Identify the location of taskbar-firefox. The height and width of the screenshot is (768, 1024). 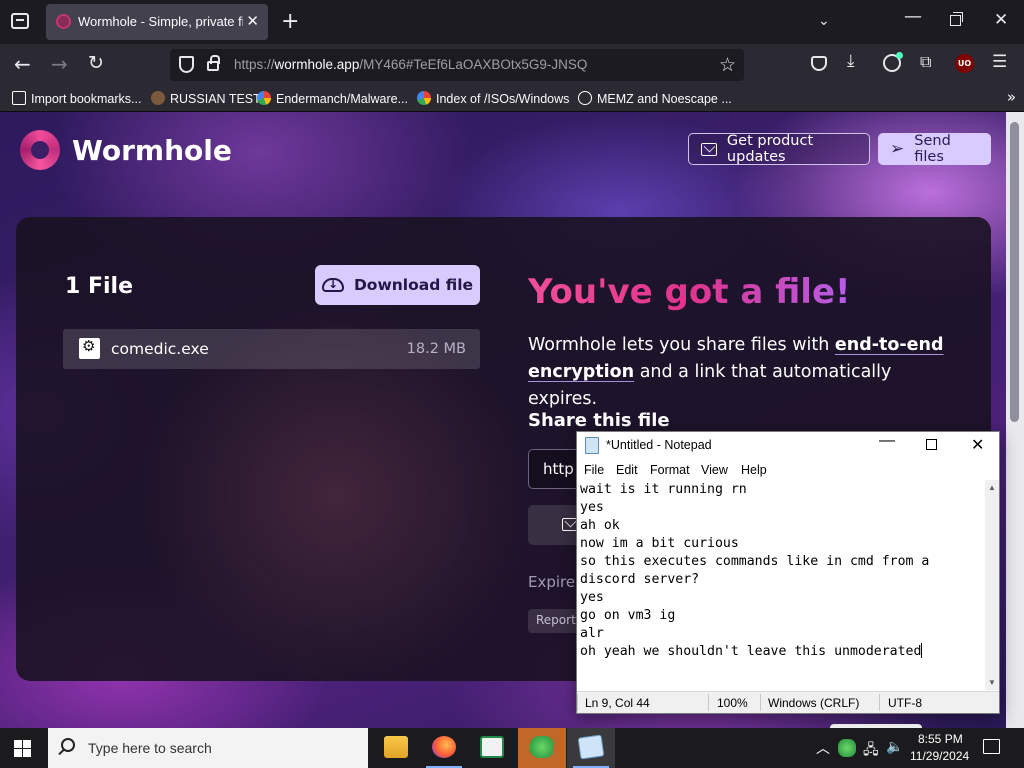
(444, 748).